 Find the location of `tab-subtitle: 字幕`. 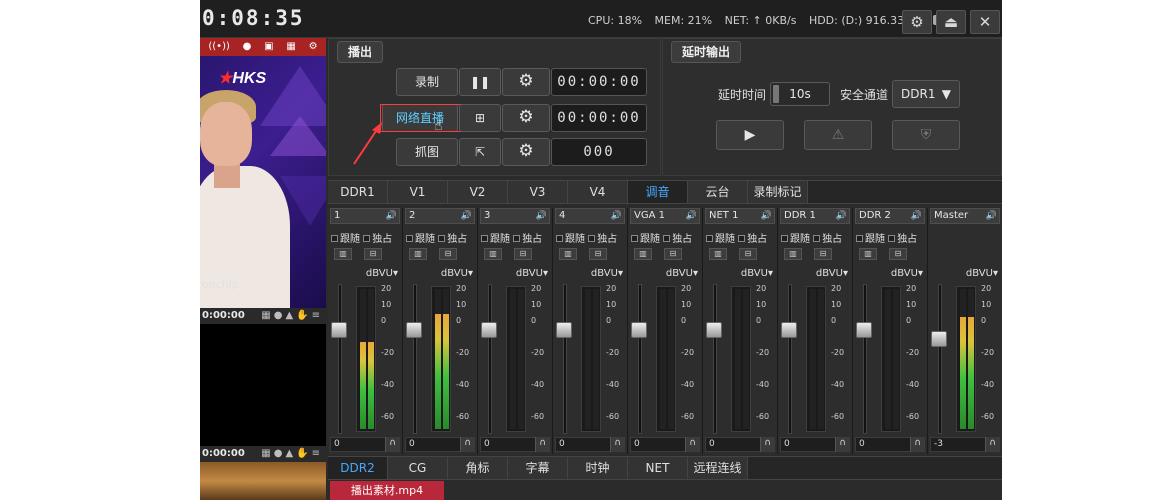

tab-subtitle: 字幕 is located at coordinates (538, 468).